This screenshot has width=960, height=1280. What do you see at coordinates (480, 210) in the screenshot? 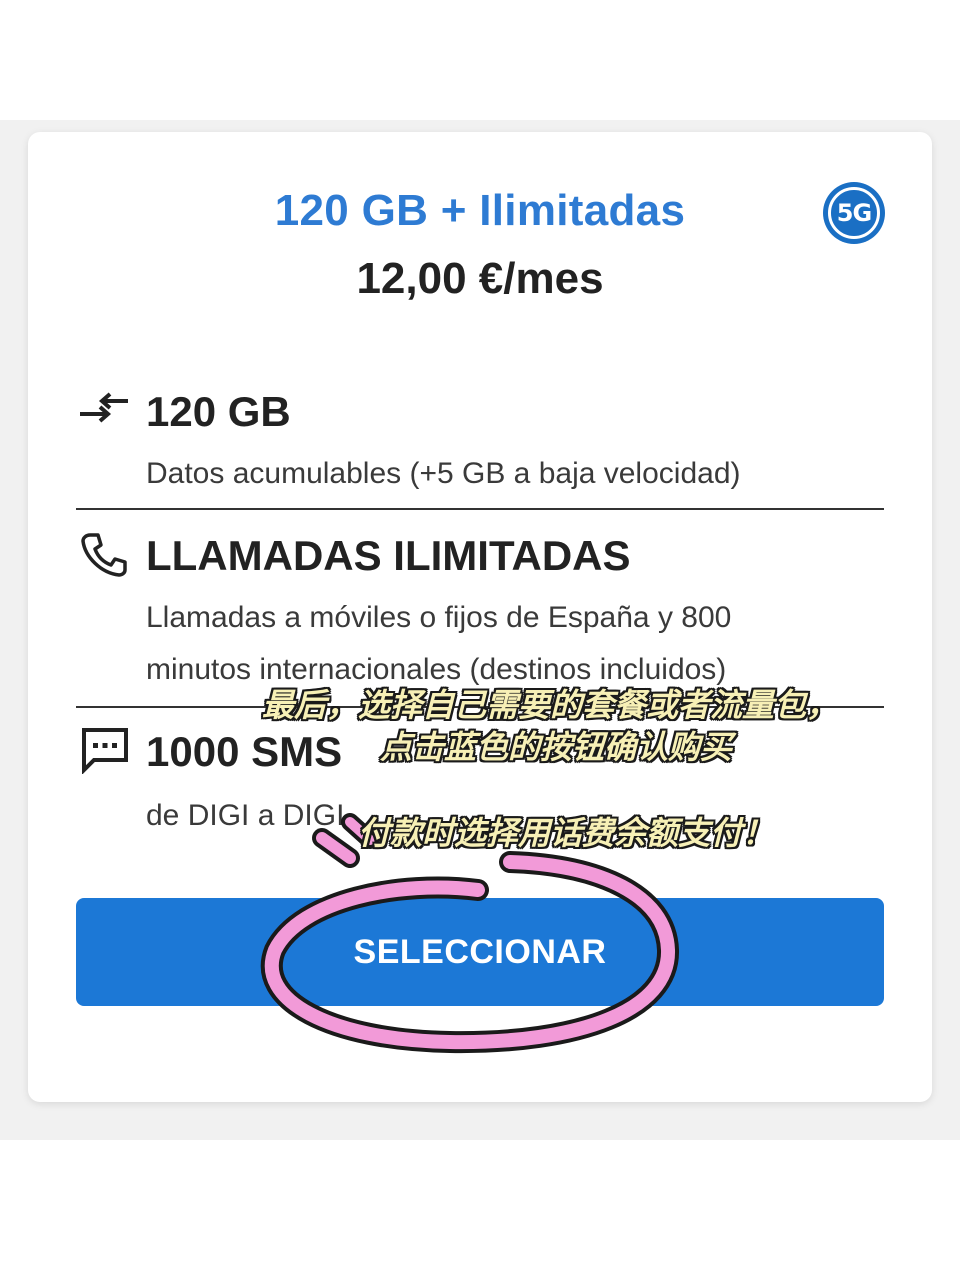
I see `plan-name: 120 GB + Ilimitadas` at bounding box center [480, 210].